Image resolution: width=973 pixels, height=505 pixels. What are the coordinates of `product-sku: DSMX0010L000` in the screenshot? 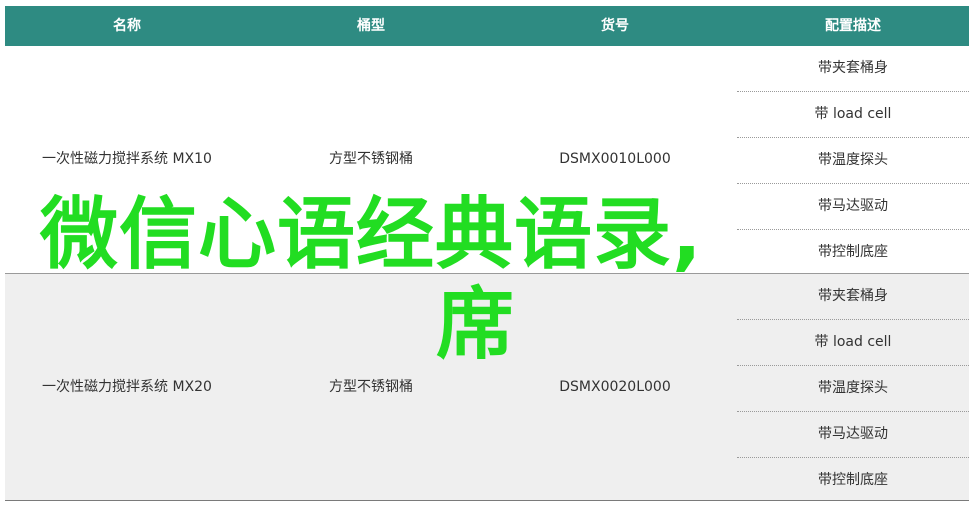 It's located at (615, 159).